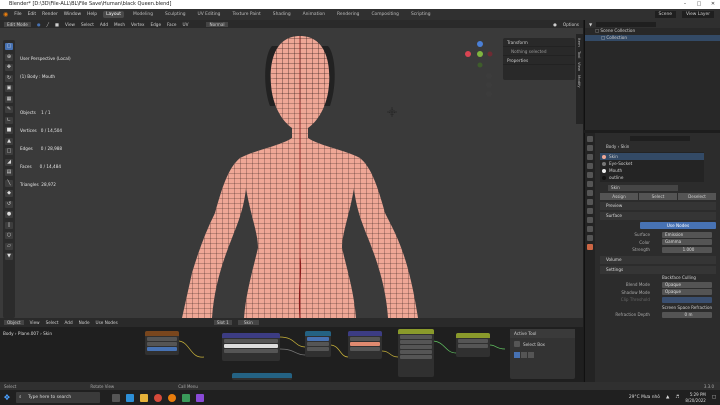 Image resolution: width=720 pixels, height=405 pixels. What do you see at coordinates (652, 170) in the screenshot?
I see `material-slot: Mouth` at bounding box center [652, 170].